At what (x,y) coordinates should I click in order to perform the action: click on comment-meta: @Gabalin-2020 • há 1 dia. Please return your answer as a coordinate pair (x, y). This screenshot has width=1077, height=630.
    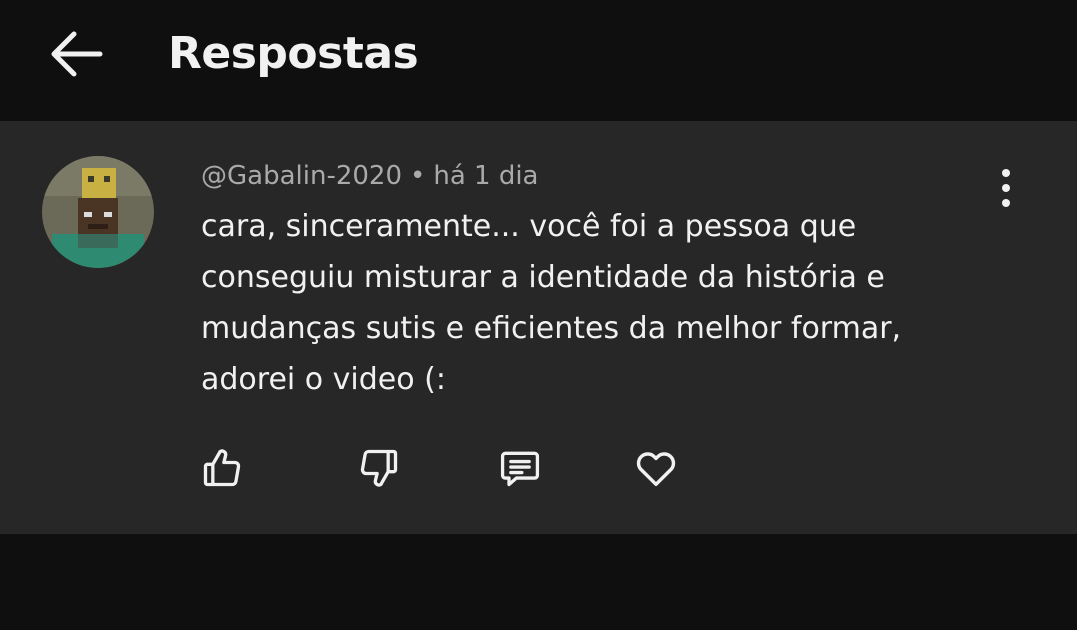
    Looking at the image, I should click on (370, 176).